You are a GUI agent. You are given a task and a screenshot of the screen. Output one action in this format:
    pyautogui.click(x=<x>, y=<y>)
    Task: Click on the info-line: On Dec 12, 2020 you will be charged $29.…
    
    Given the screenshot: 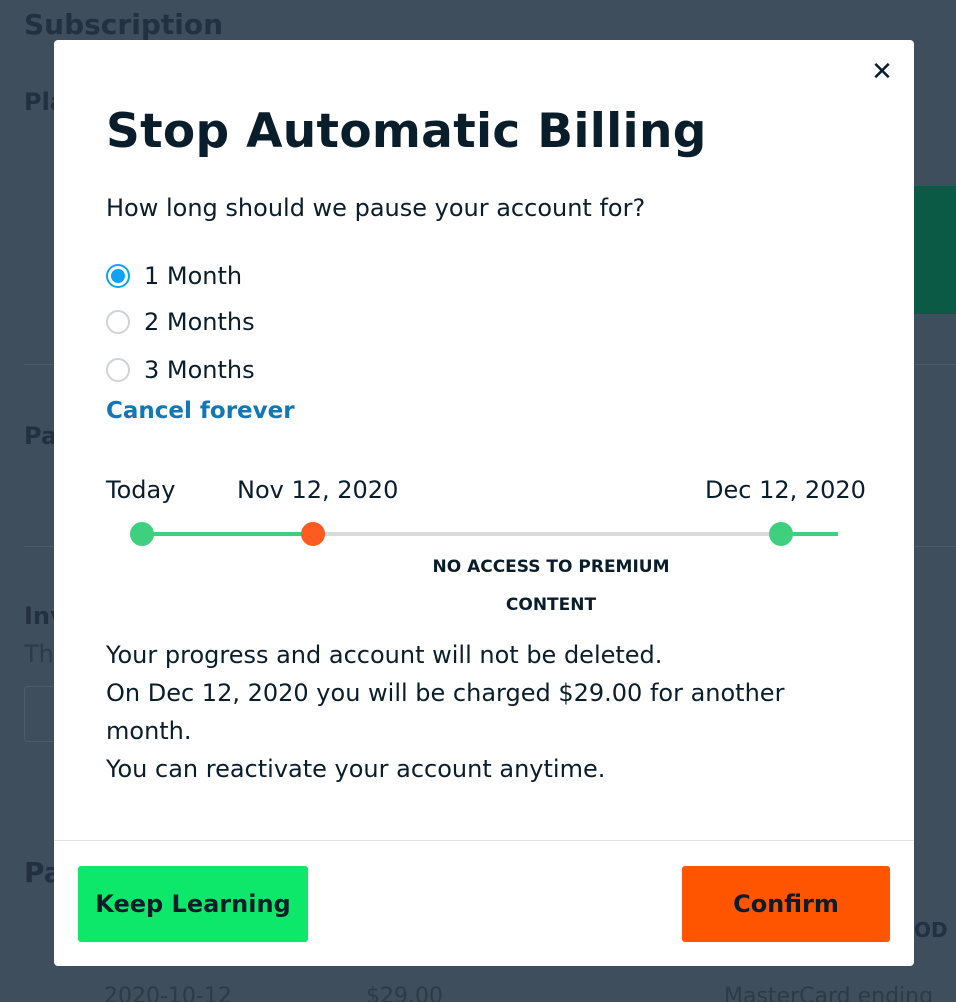 What is the action you would take?
    pyautogui.click(x=445, y=712)
    